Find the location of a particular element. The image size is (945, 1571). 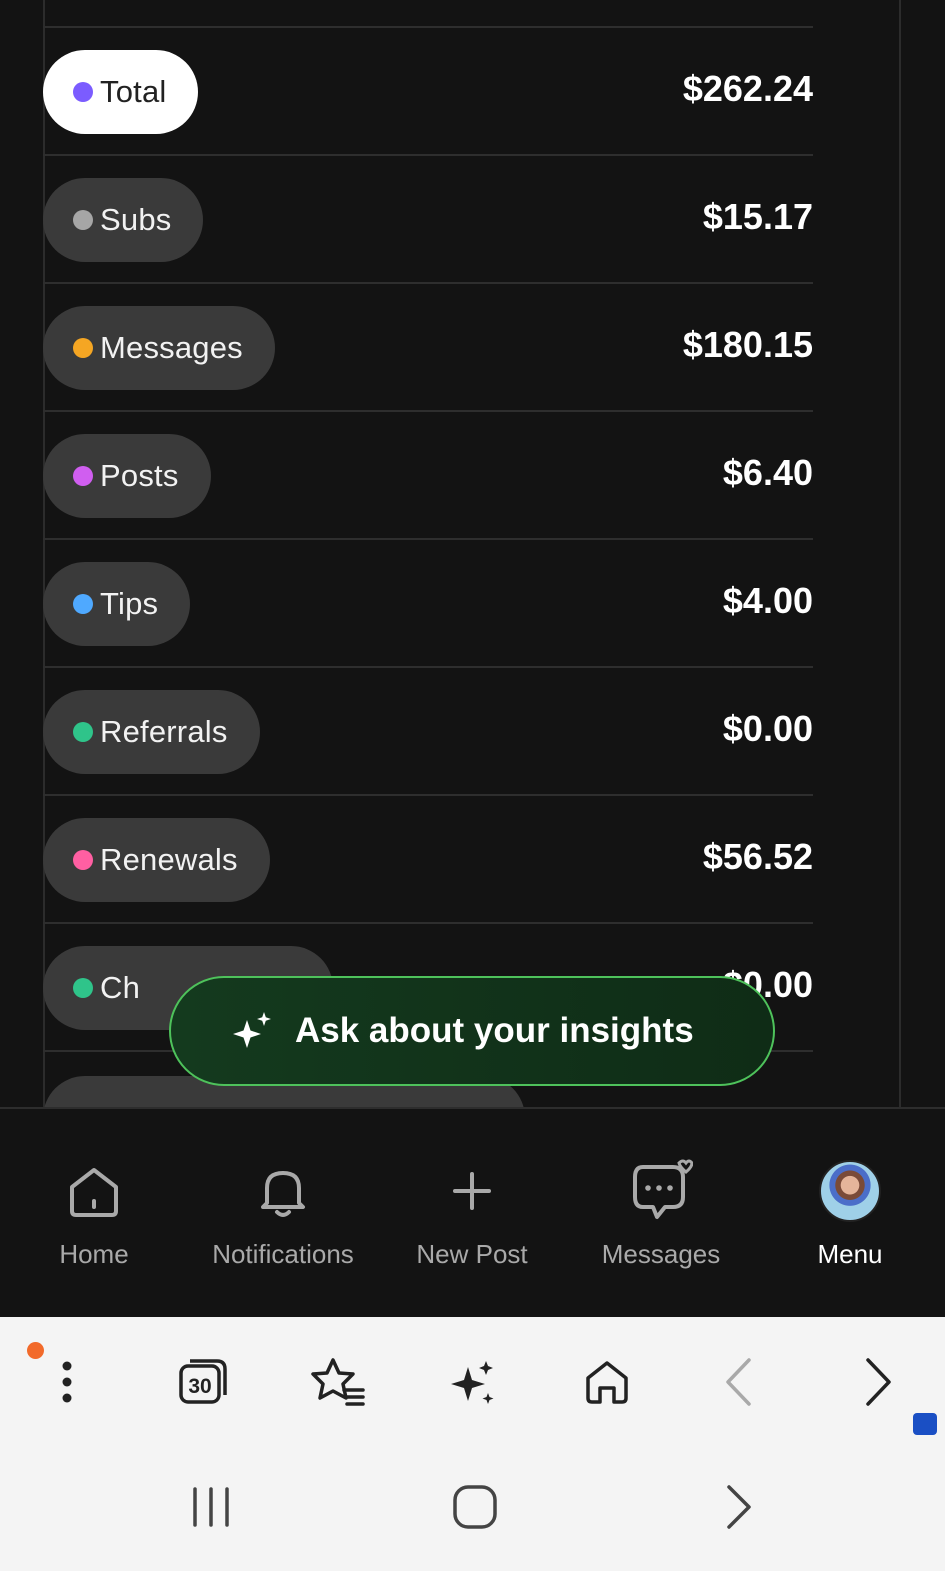

amount-value: $262.24 is located at coordinates (747, 88).